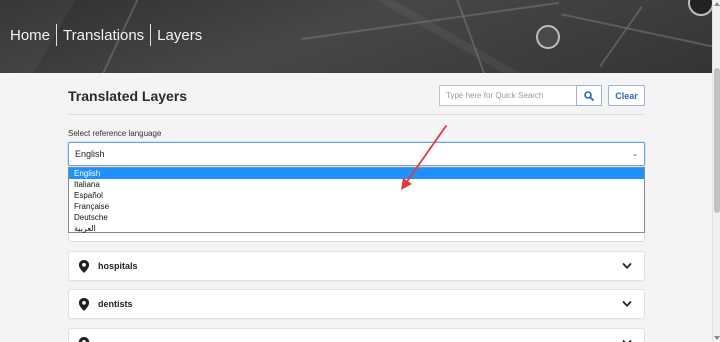 The width and height of the screenshot is (720, 342). What do you see at coordinates (356, 173) in the screenshot?
I see `language-option-english: English` at bounding box center [356, 173].